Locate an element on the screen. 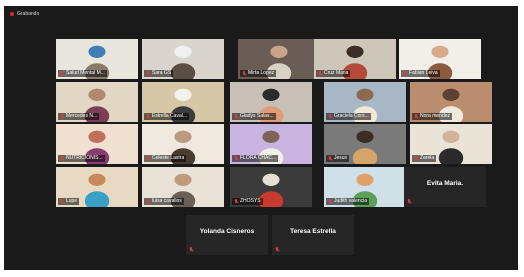  participant-label: Fabian Leiva is located at coordinates (420, 73).